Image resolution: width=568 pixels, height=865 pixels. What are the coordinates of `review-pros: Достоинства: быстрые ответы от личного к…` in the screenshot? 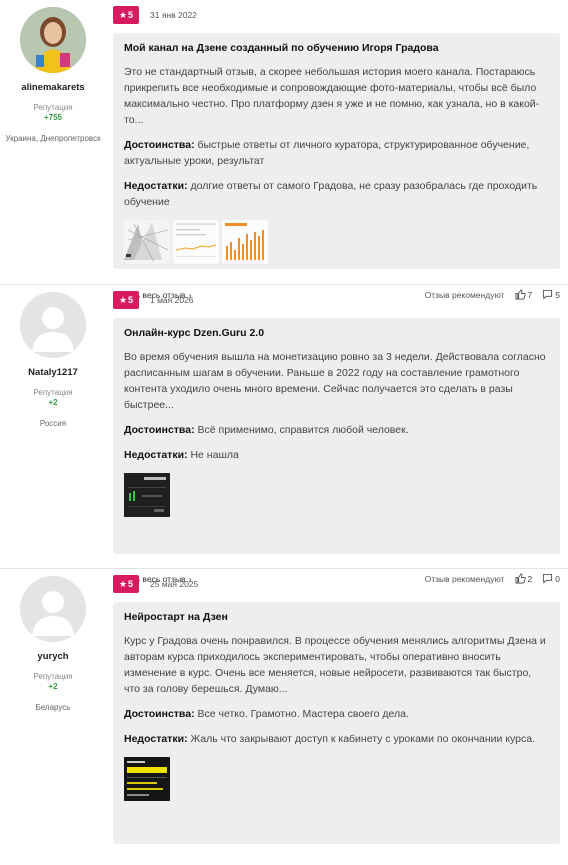 It's located at (336, 153).